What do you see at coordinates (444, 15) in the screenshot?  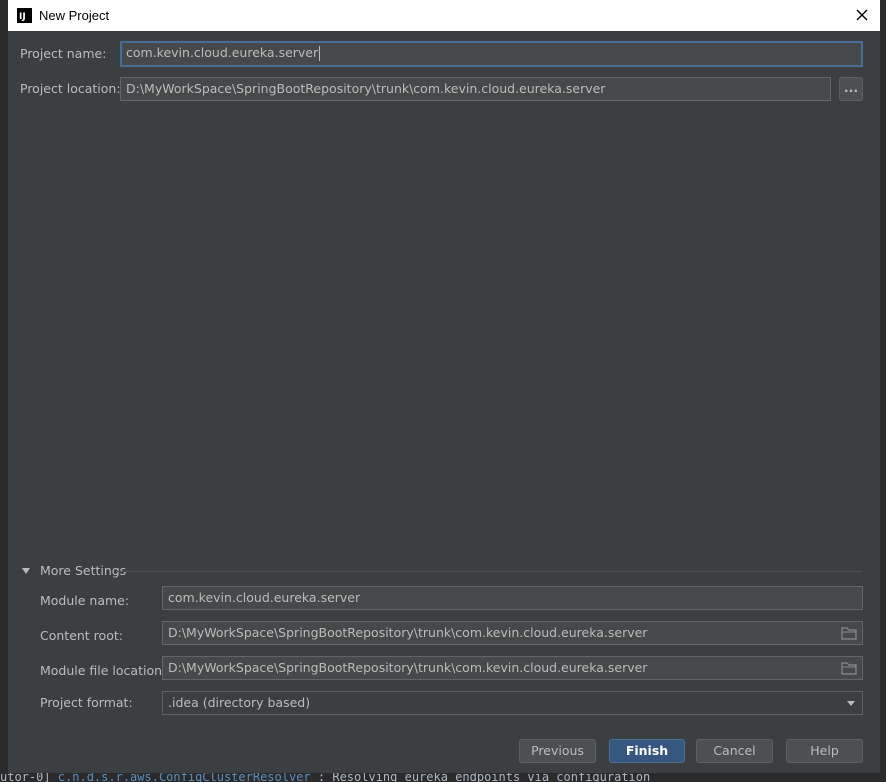 I see `title-bar: IJ New Project` at bounding box center [444, 15].